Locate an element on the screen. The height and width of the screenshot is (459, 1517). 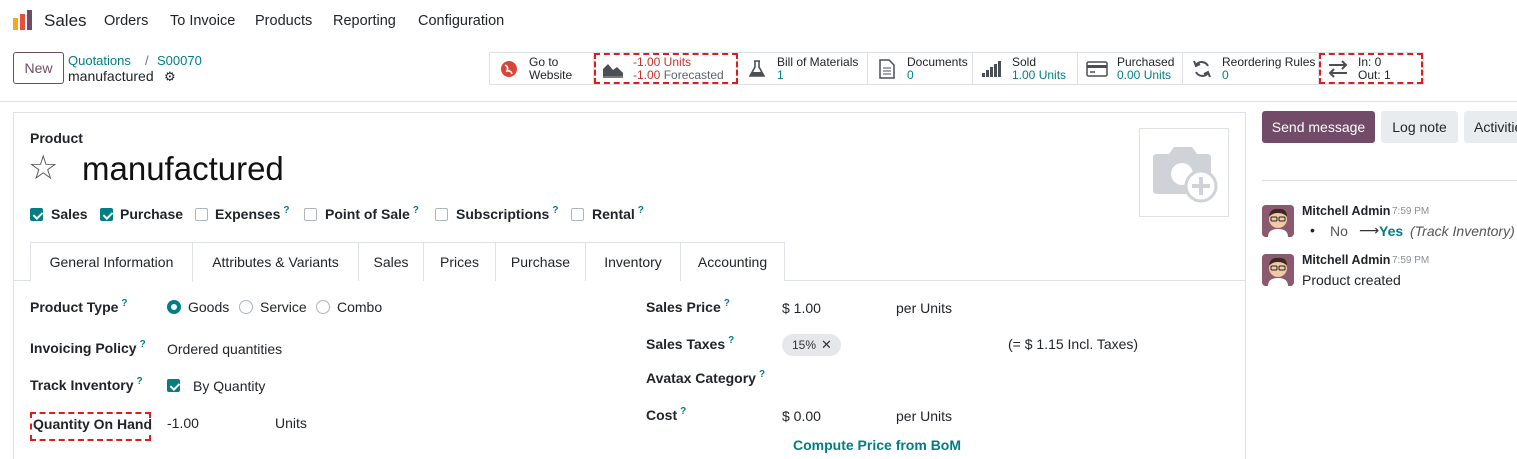
documents-count: 0 is located at coordinates (910, 74).